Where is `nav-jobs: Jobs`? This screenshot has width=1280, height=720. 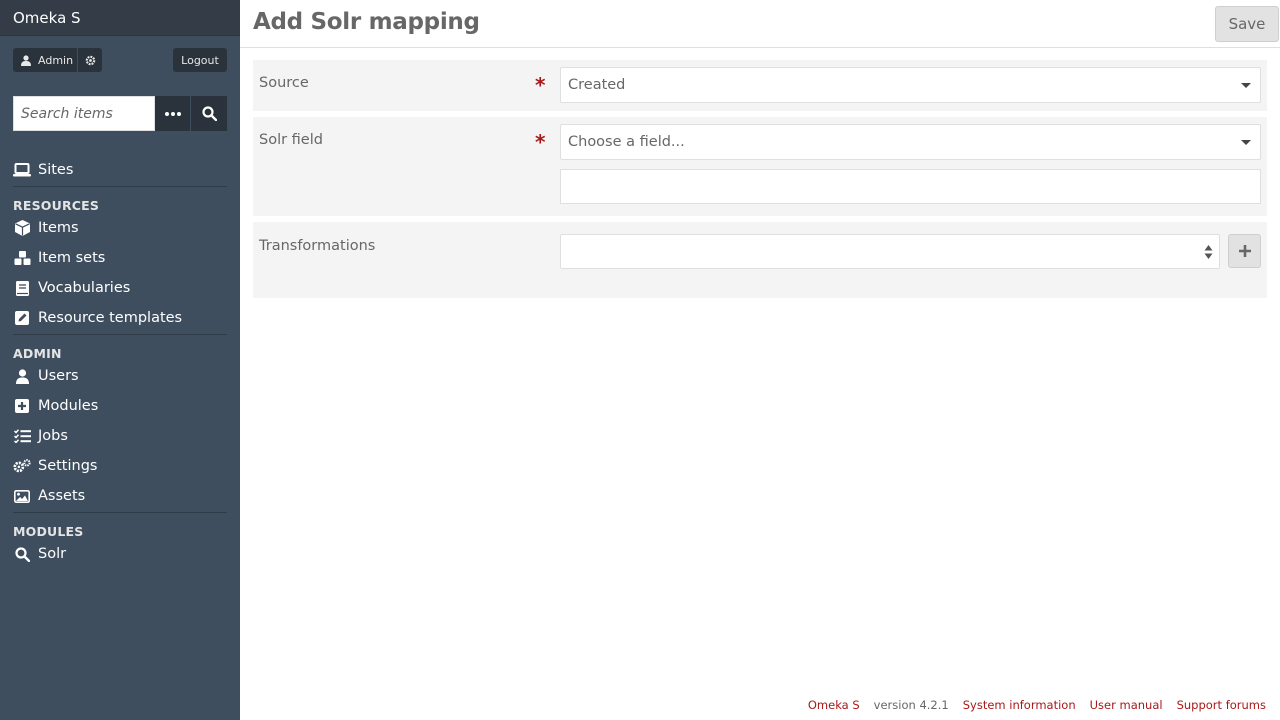 nav-jobs: Jobs is located at coordinates (120, 436).